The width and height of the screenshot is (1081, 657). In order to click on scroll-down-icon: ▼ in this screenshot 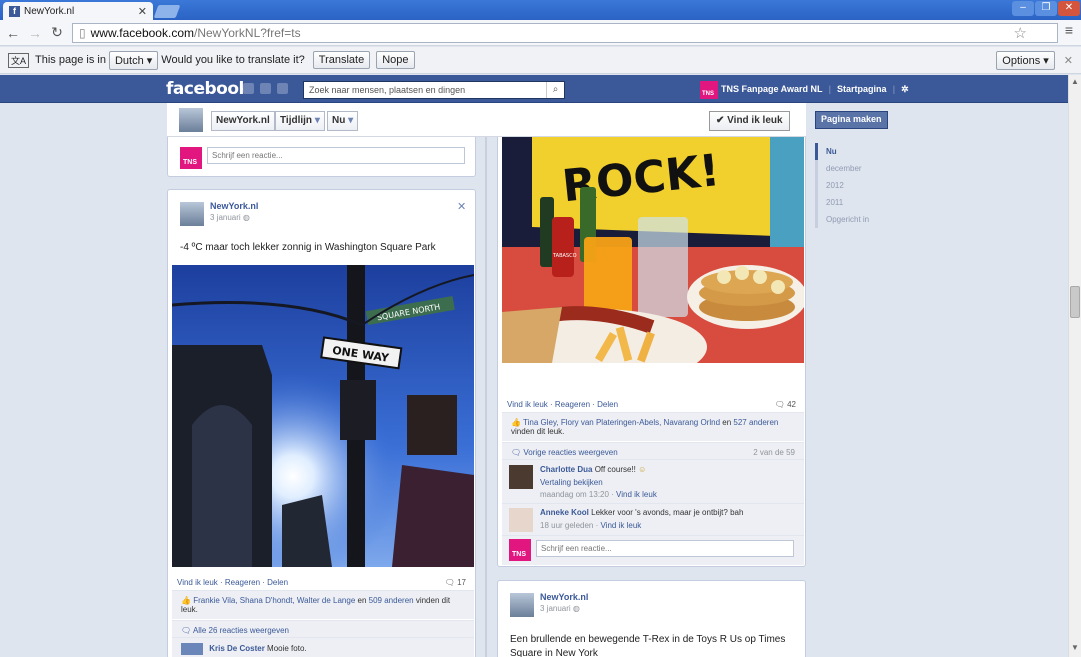, I will do `click(1075, 647)`.